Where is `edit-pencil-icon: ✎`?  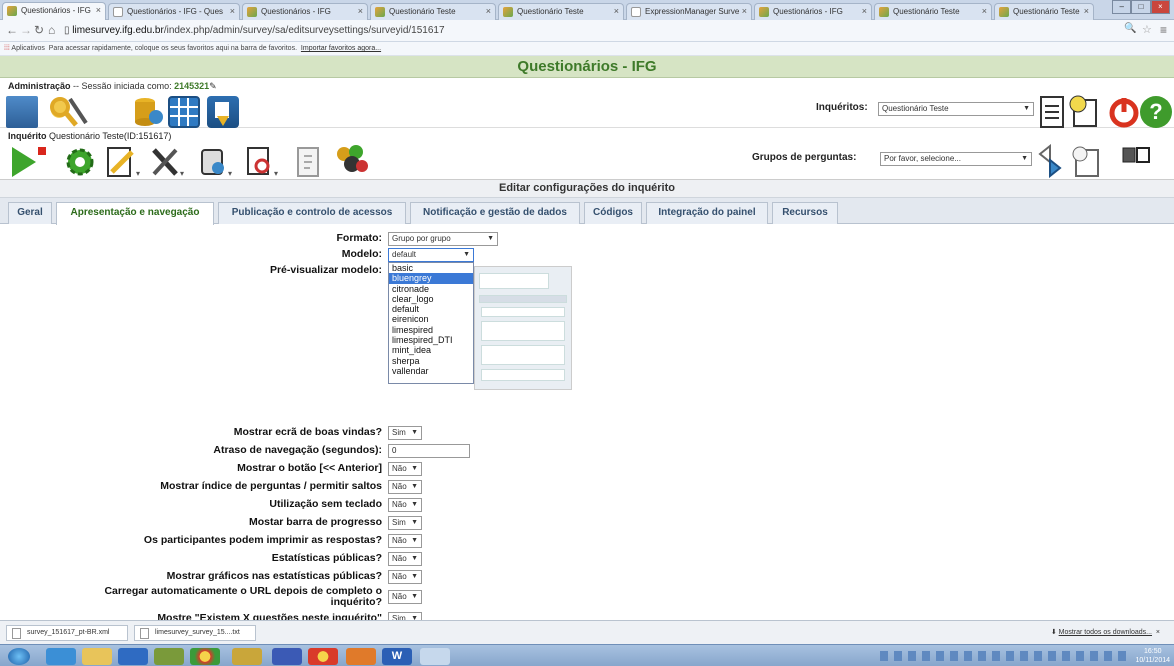
edit-pencil-icon: ✎ is located at coordinates (213, 86).